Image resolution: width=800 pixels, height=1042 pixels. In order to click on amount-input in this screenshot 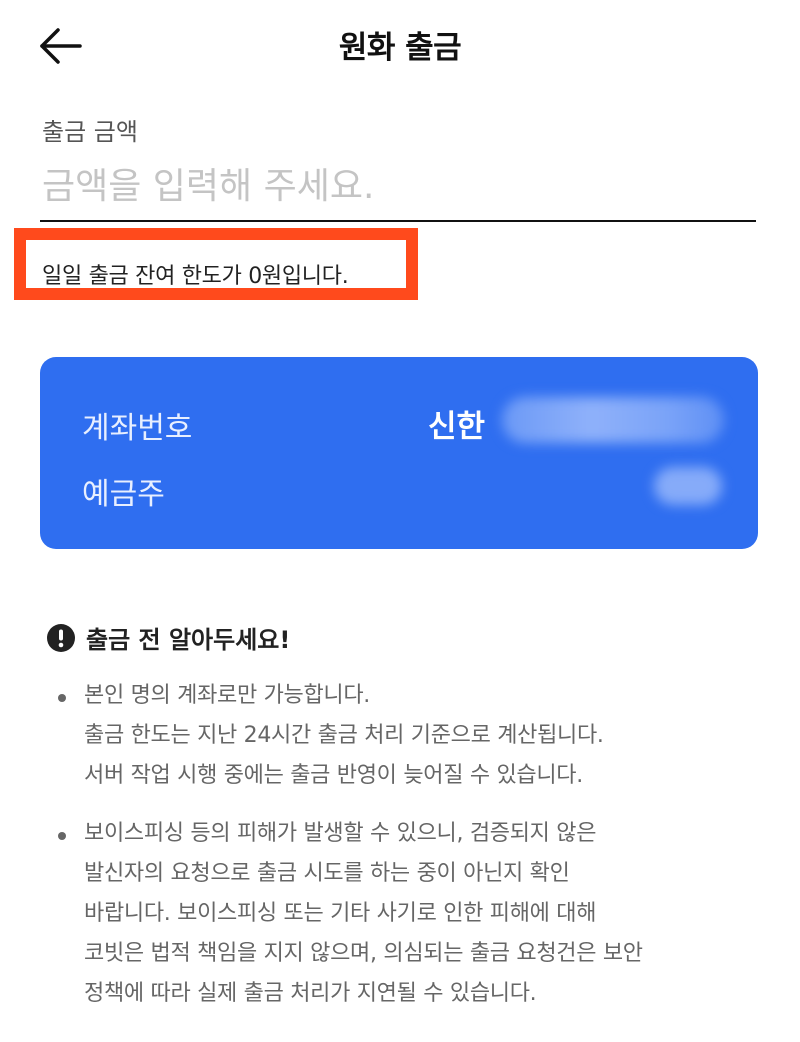, I will do `click(398, 187)`.